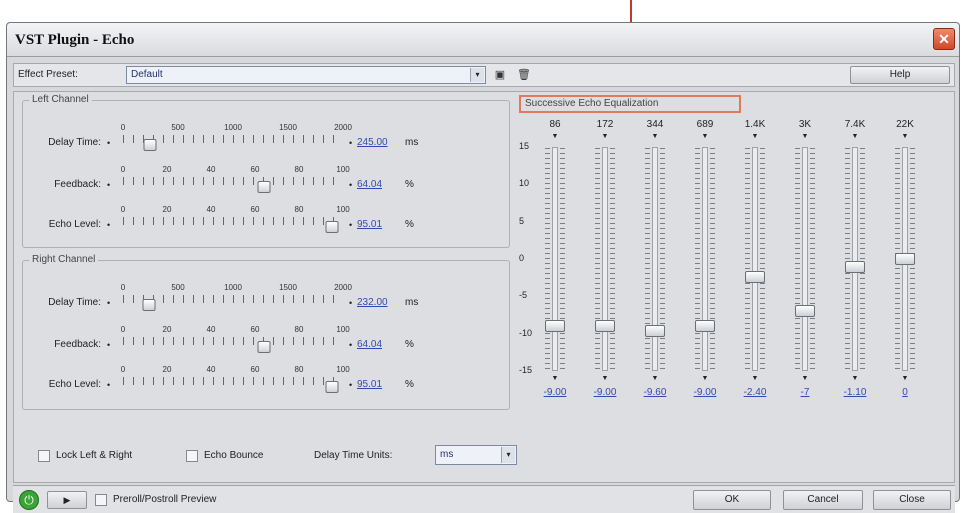 This screenshot has height=513, width=962. I want to click on scale-tick: 500, so click(178, 127).